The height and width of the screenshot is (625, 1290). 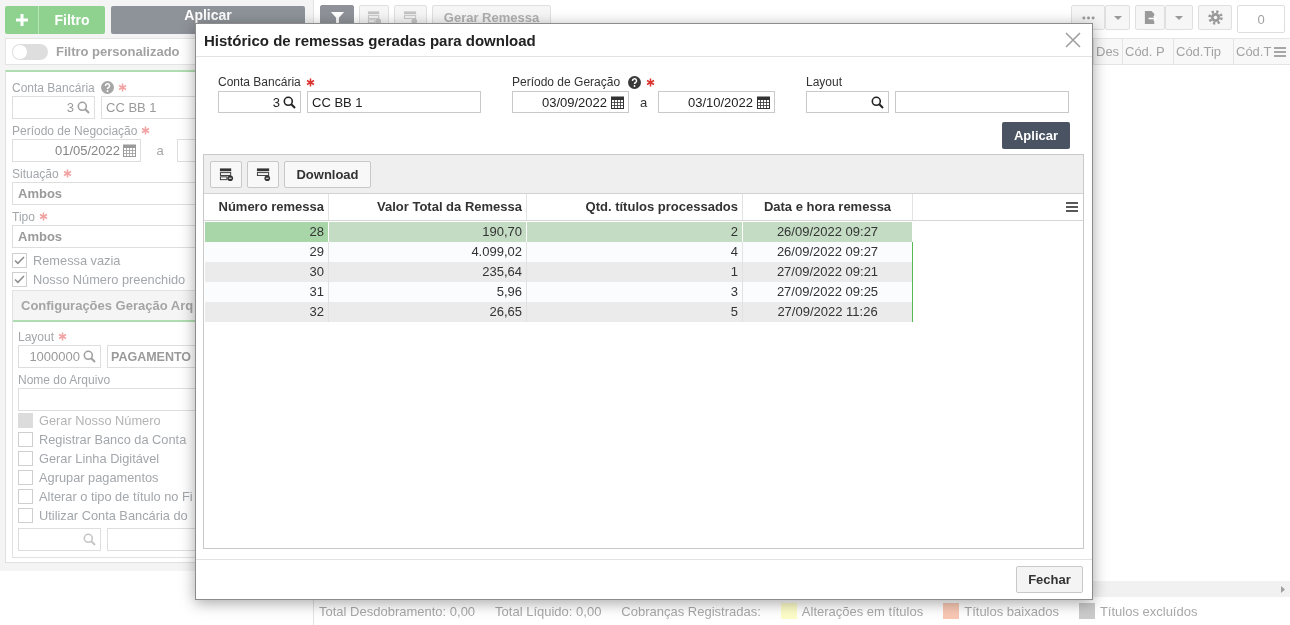 I want to click on column-header: Data e hora remessa, so click(x=828, y=207).